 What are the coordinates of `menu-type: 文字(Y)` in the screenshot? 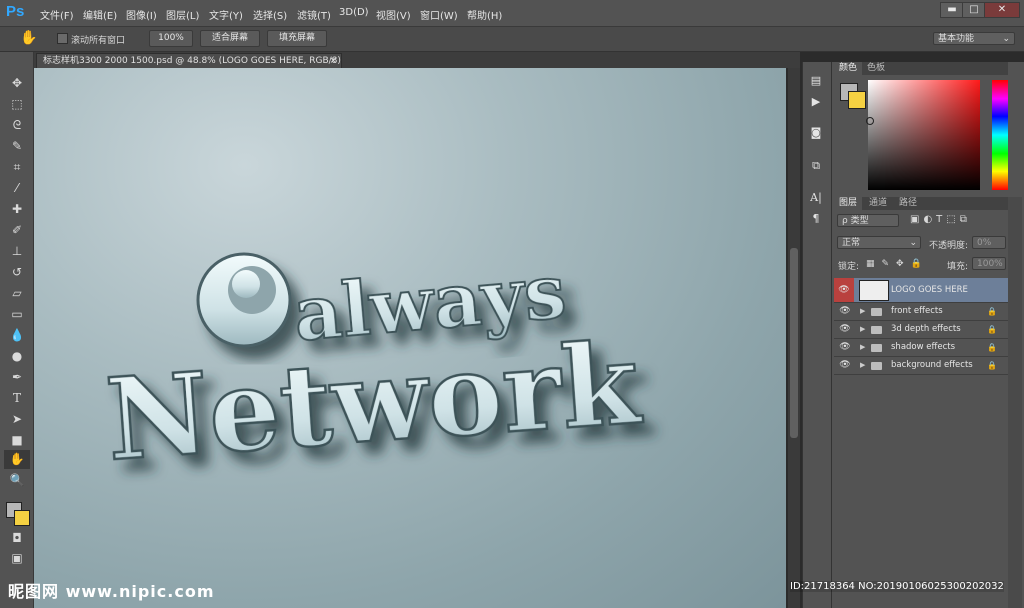 It's located at (226, 14).